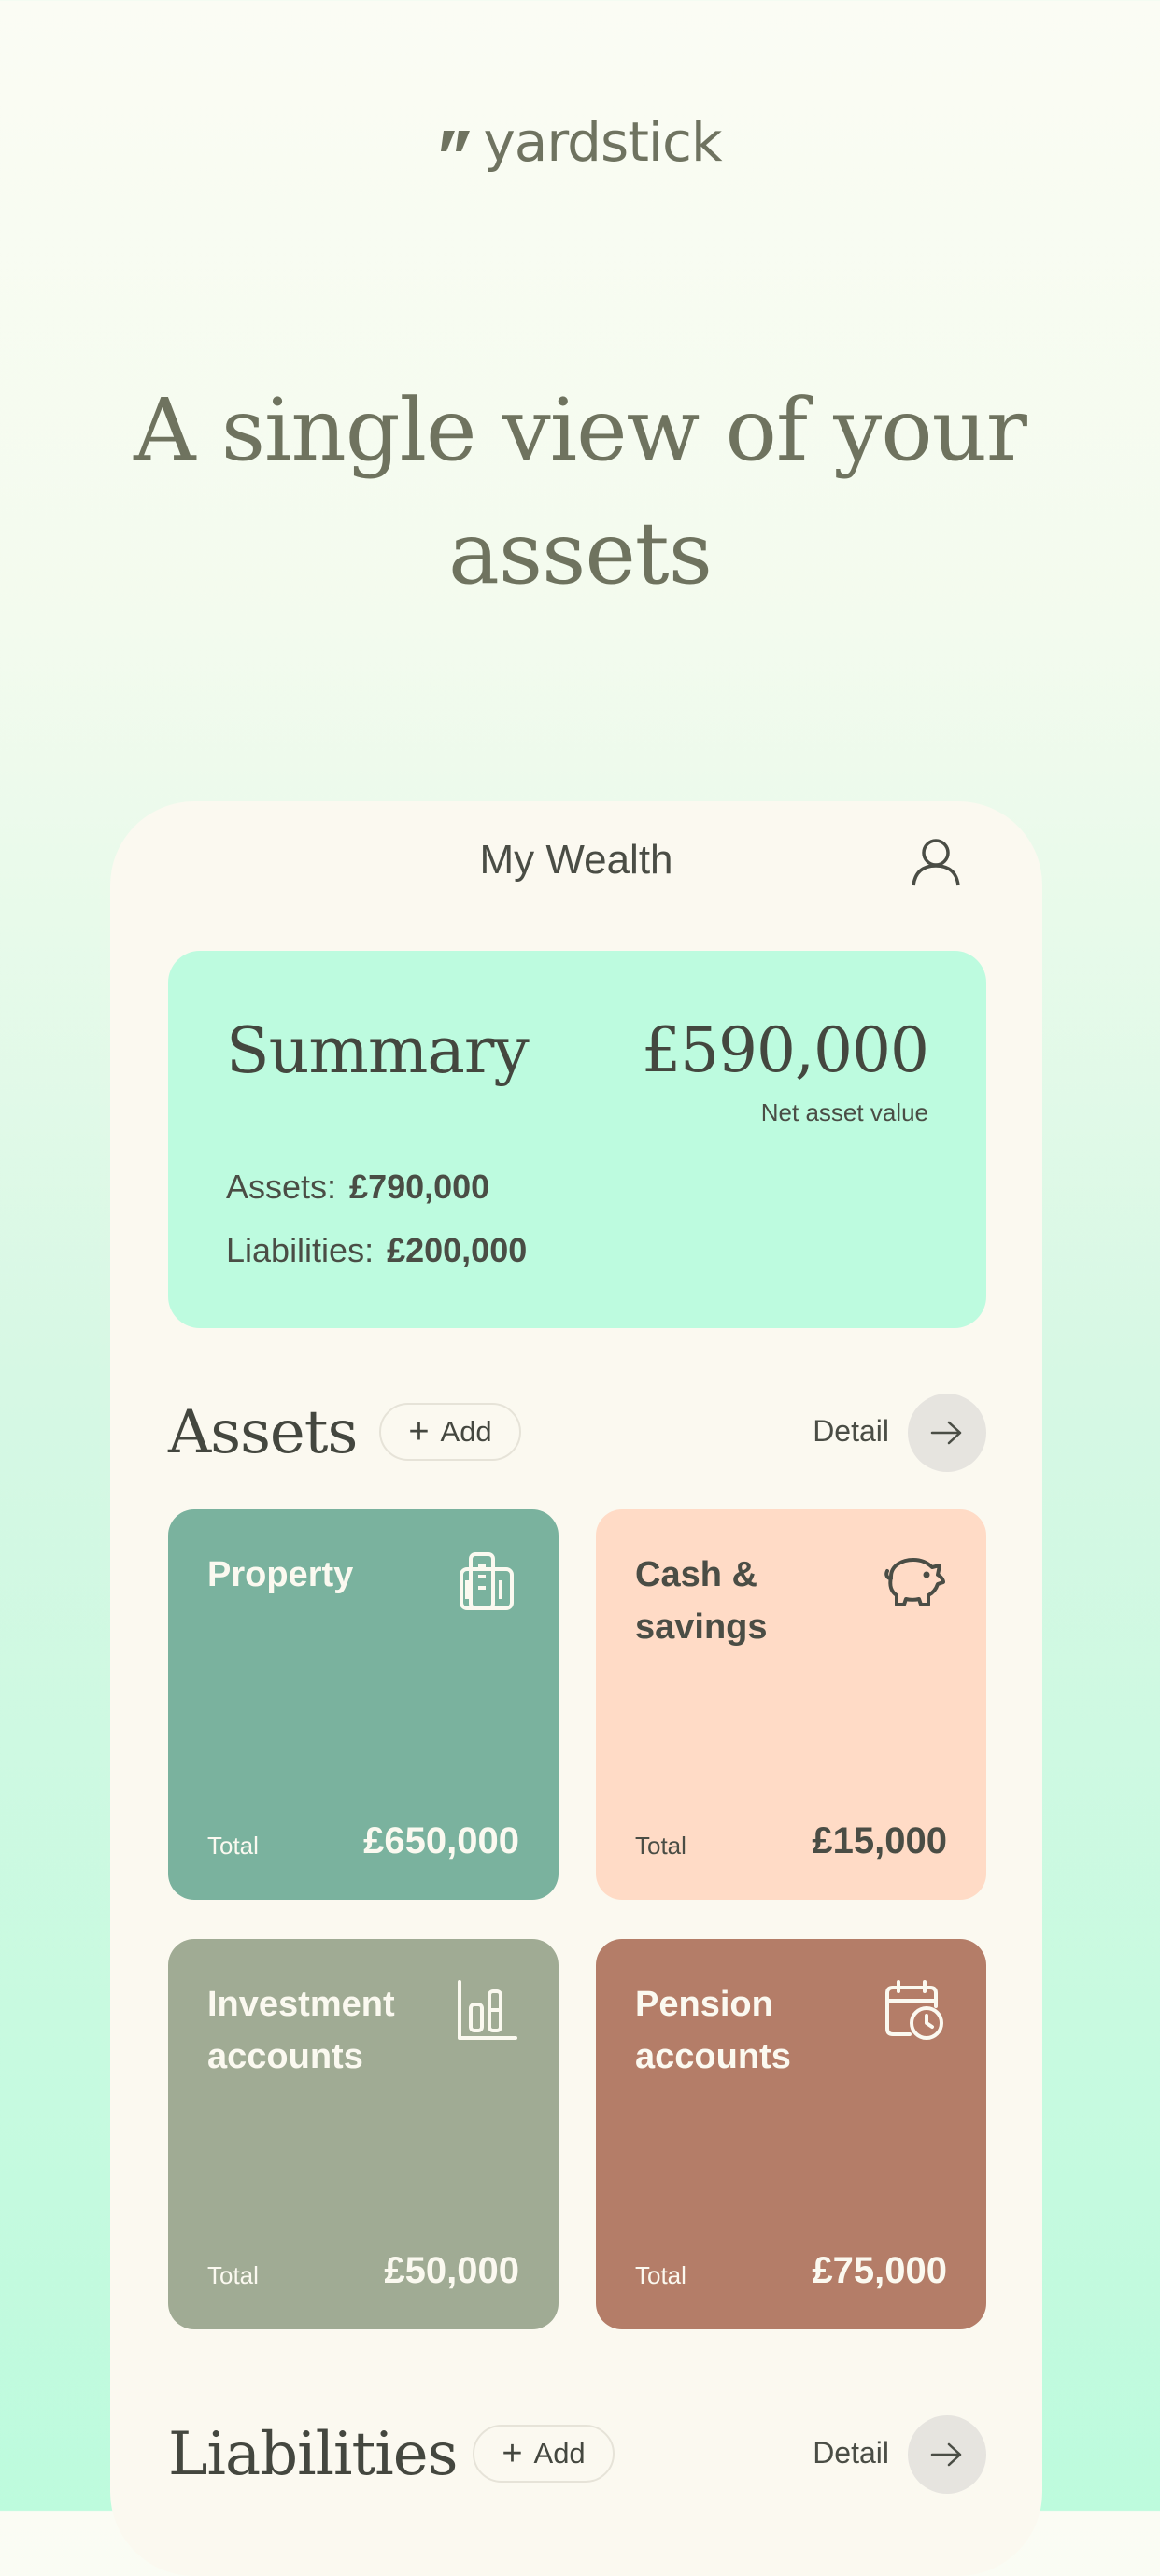 This screenshot has height=2576, width=1160. What do you see at coordinates (702, 1601) in the screenshot?
I see `card-title: Cash & savings` at bounding box center [702, 1601].